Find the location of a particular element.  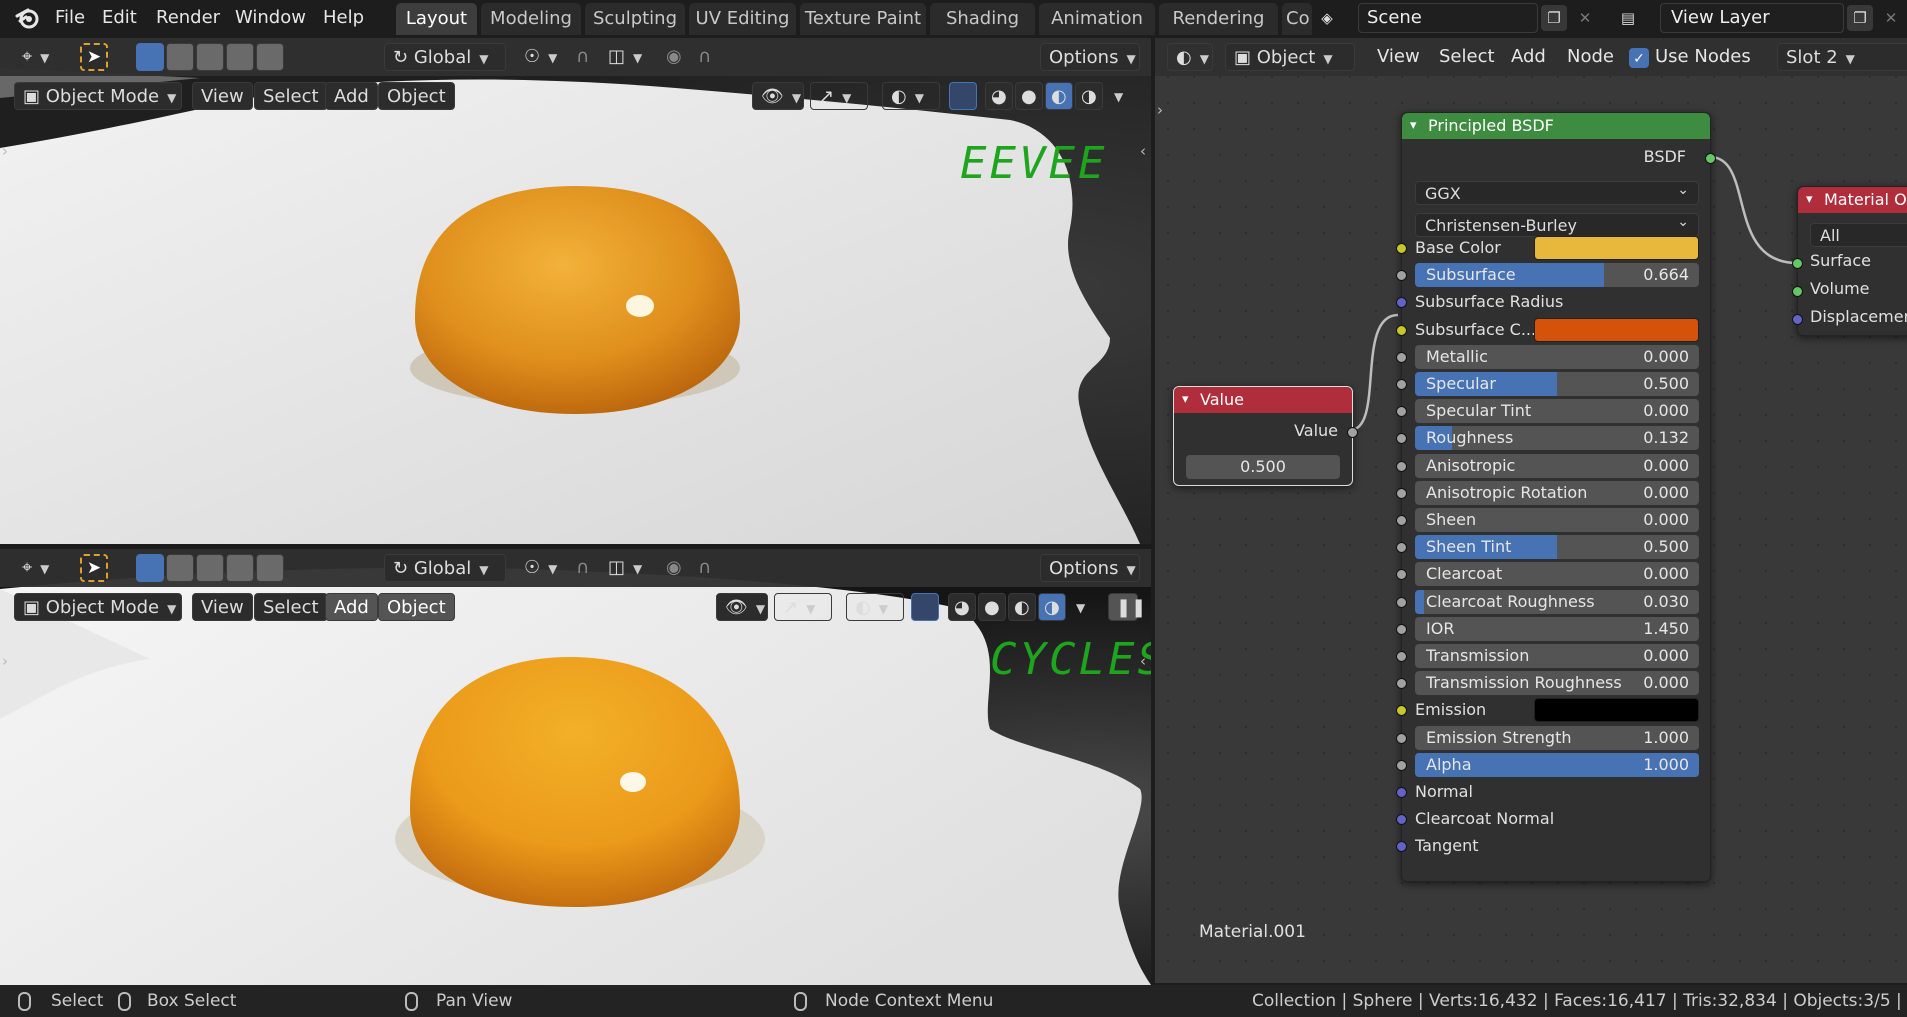

snap-icon: ∩ is located at coordinates (583, 568).